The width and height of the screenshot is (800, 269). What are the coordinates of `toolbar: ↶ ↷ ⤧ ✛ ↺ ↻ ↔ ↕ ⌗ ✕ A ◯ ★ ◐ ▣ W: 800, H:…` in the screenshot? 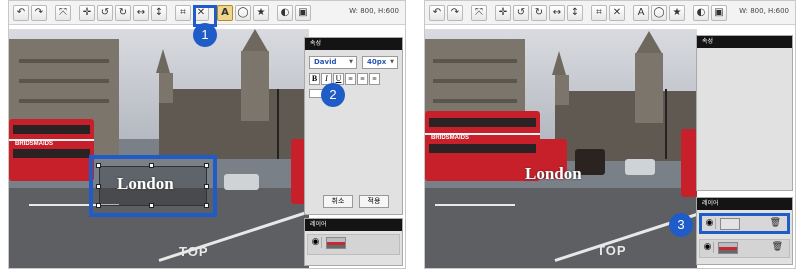 It's located at (610, 13).